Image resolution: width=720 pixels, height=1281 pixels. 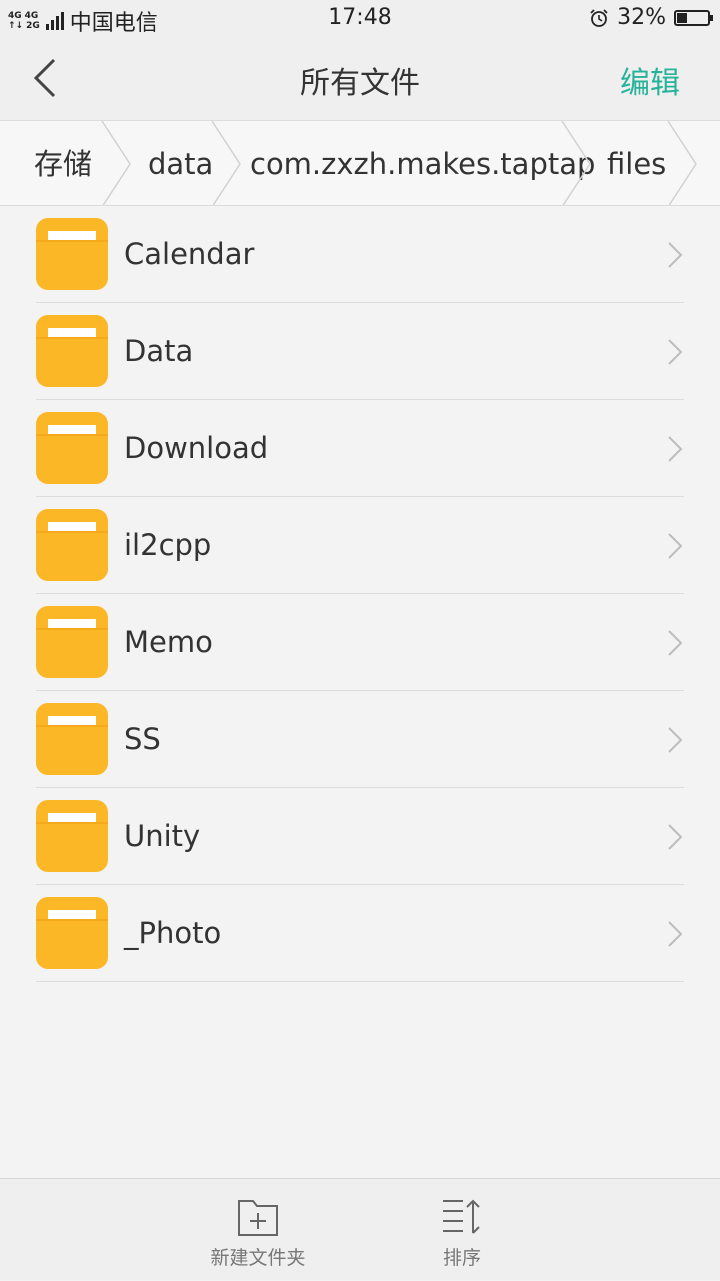 I want to click on bottom-toolbar: 新建文件夹 排序, so click(x=360, y=1229).